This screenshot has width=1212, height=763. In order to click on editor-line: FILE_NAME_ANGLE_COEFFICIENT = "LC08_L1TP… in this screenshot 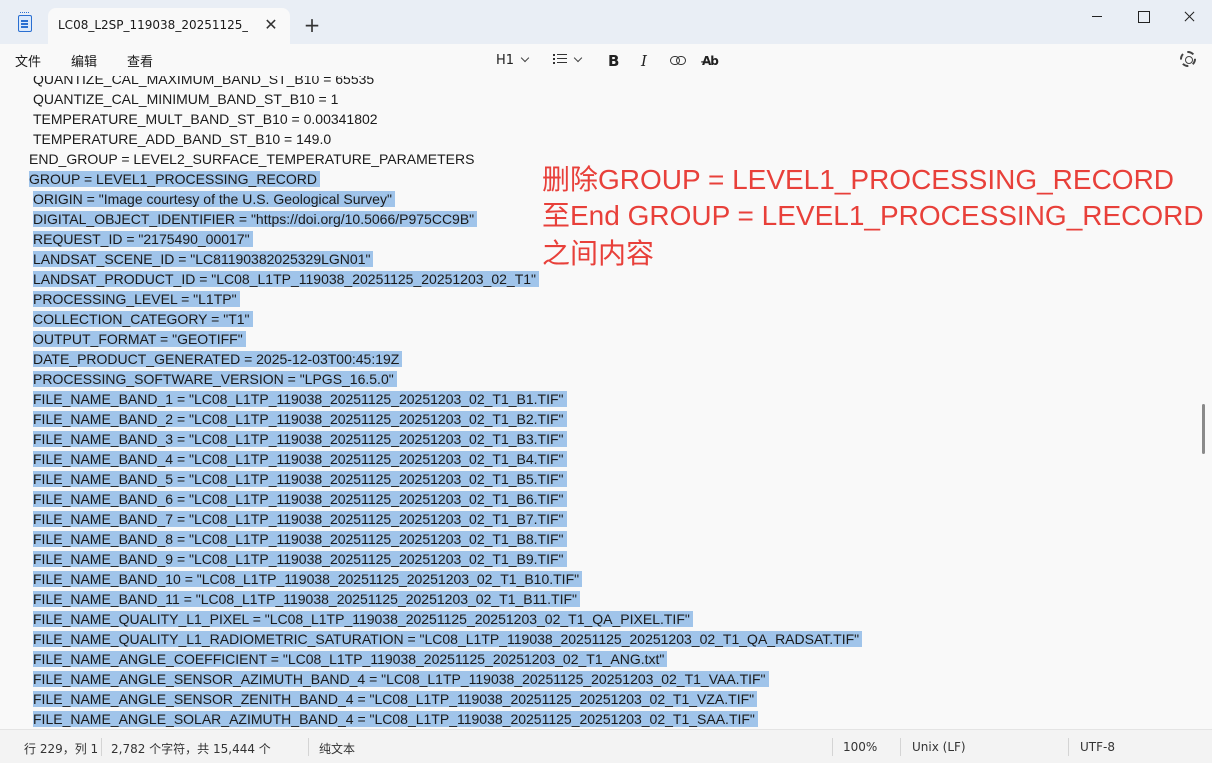, I will do `click(350, 659)`.